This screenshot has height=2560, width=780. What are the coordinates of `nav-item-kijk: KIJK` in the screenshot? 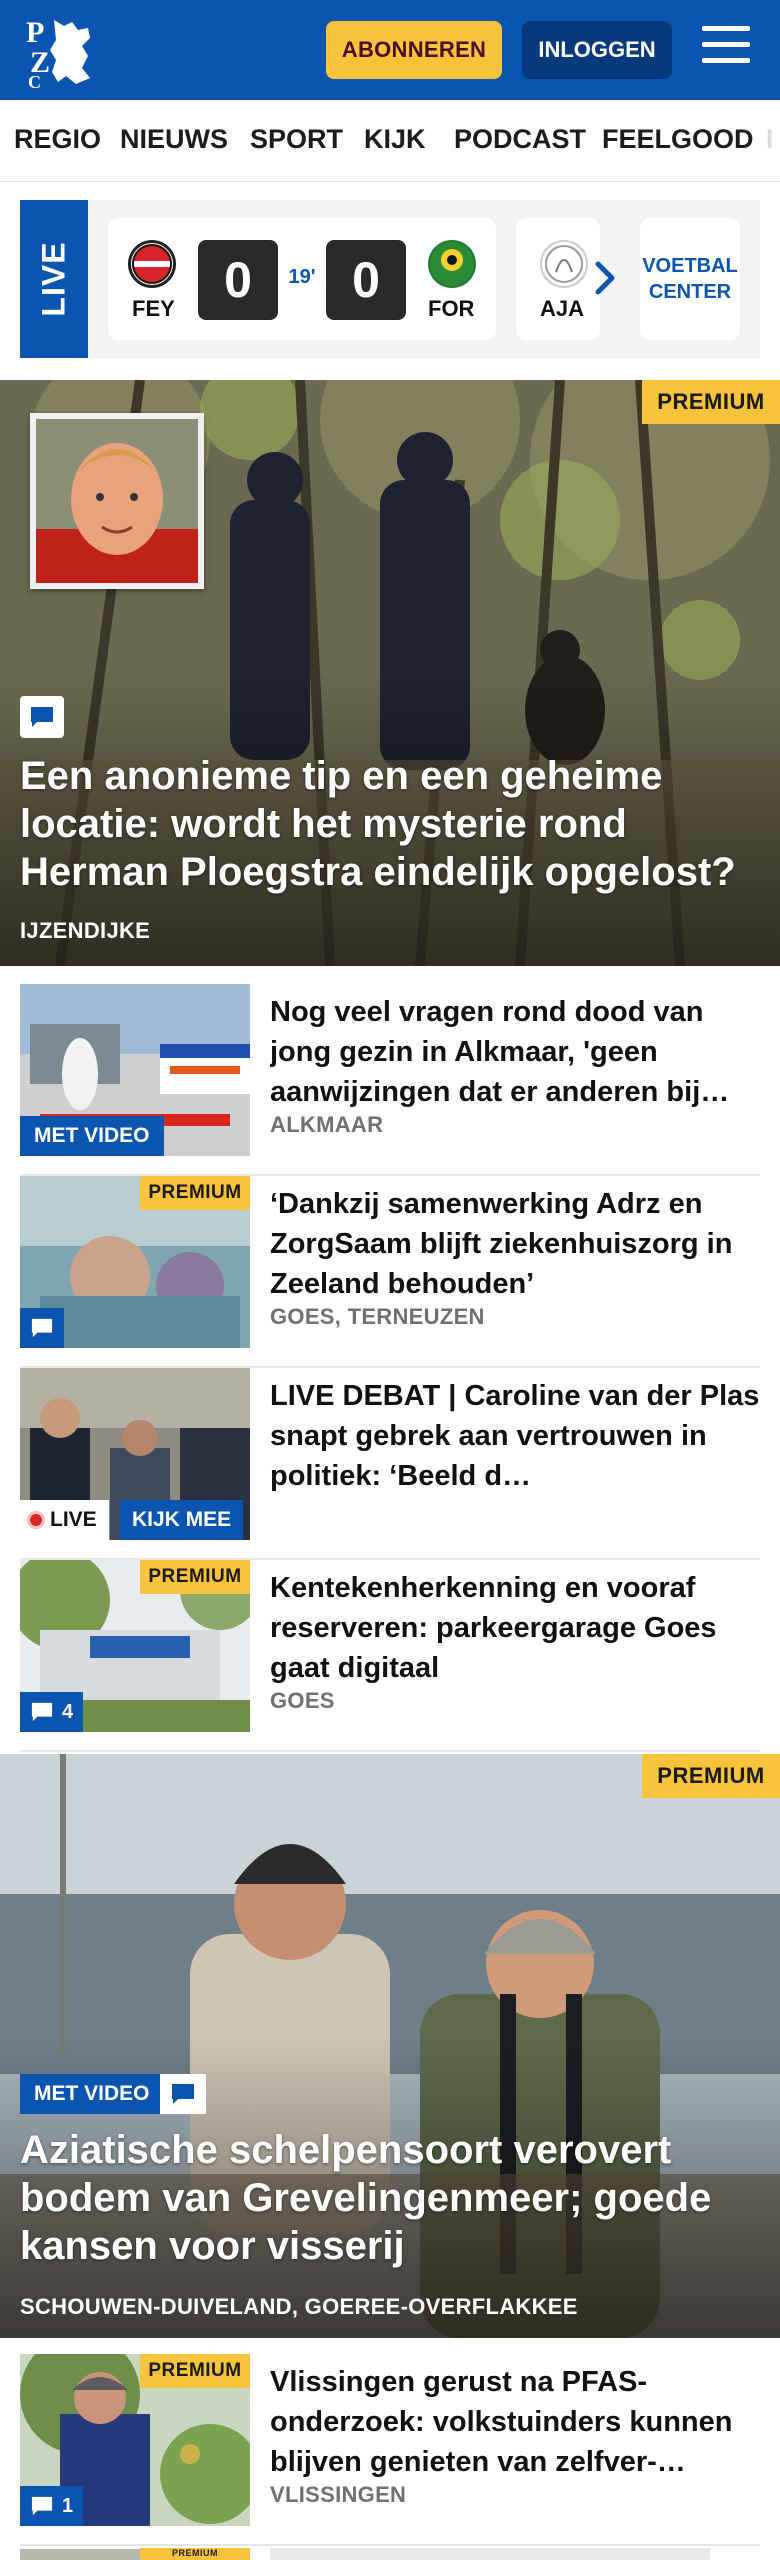 It's located at (395, 139).